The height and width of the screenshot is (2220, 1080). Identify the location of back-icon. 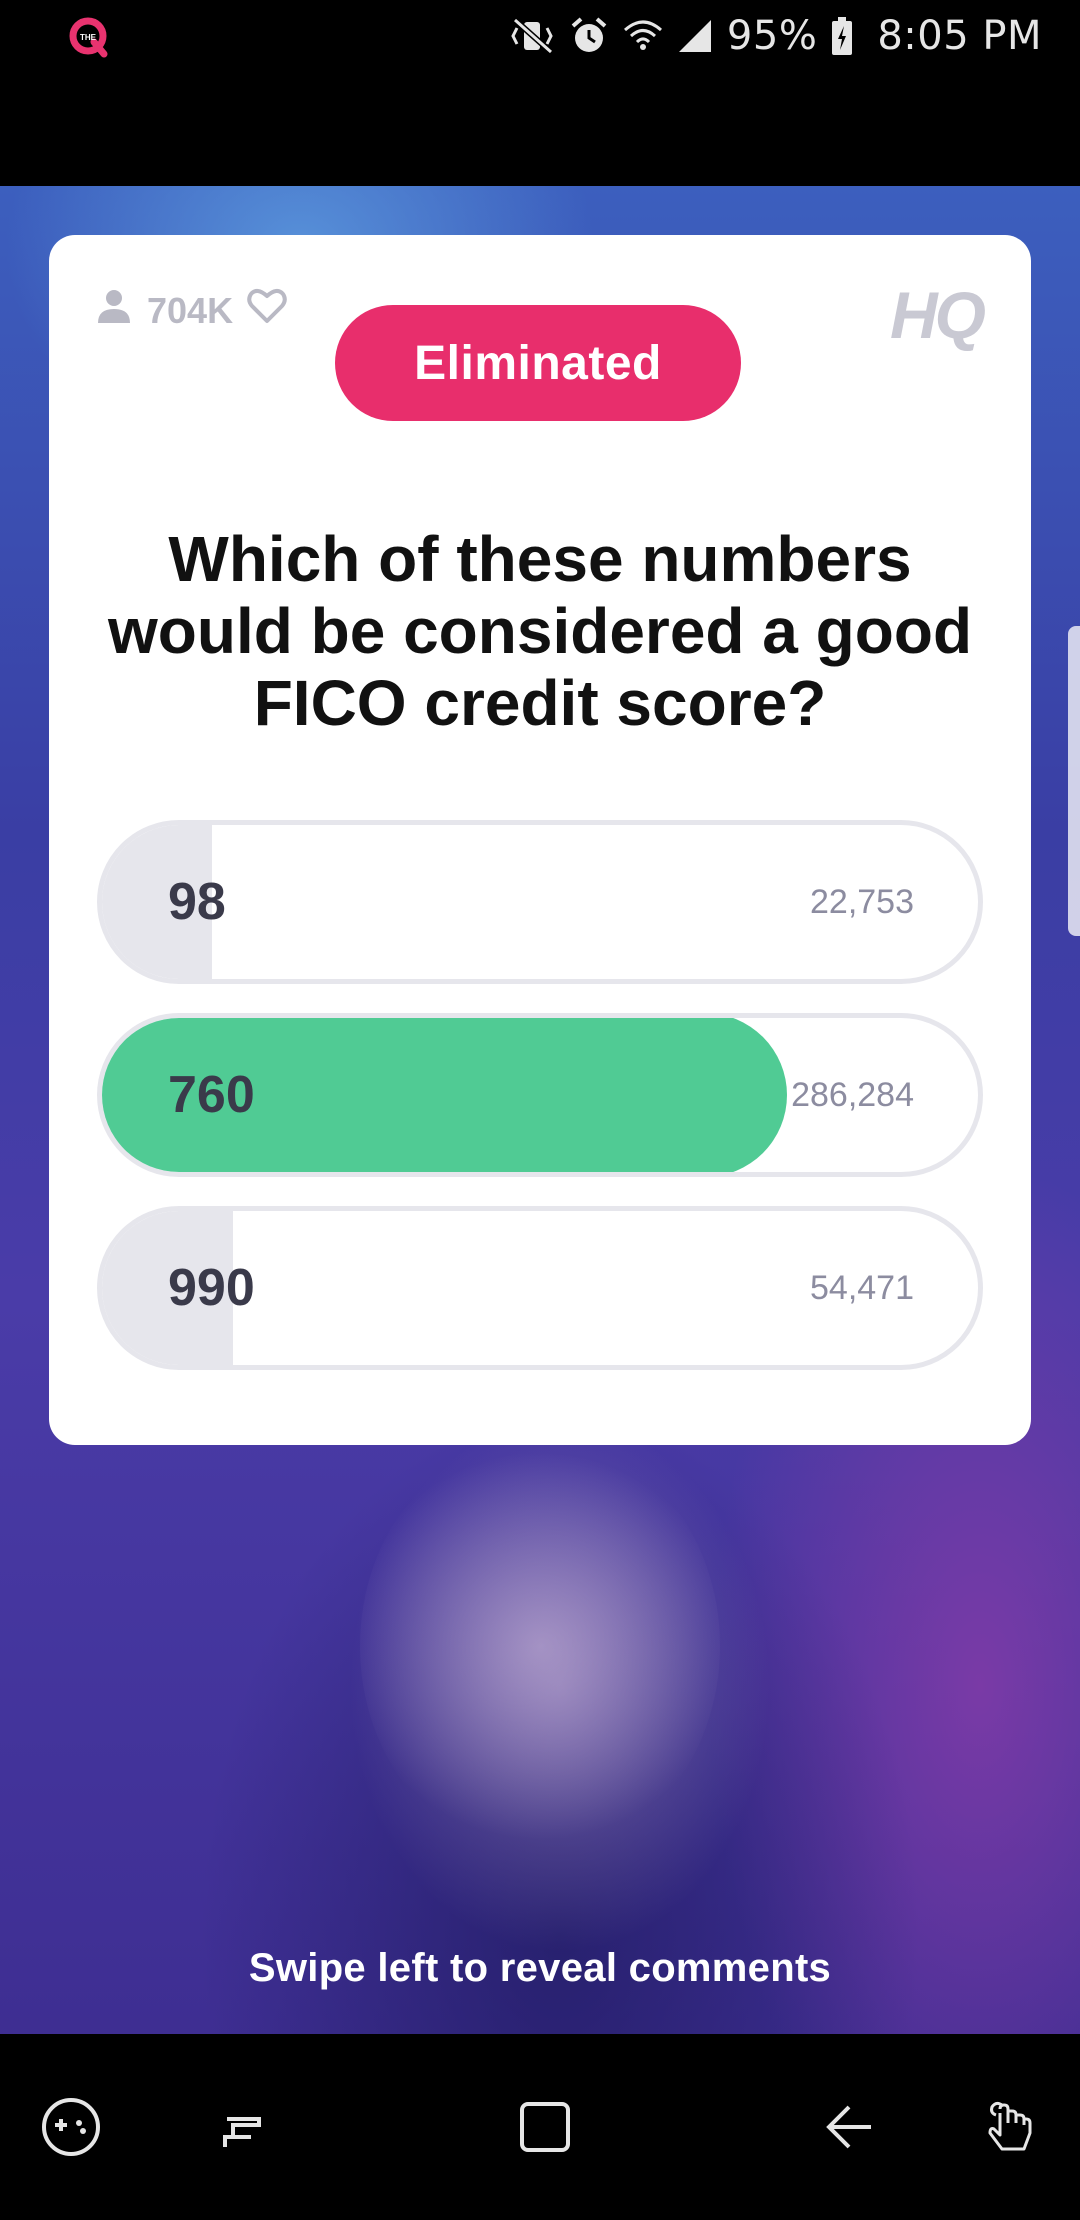
(849, 2127).